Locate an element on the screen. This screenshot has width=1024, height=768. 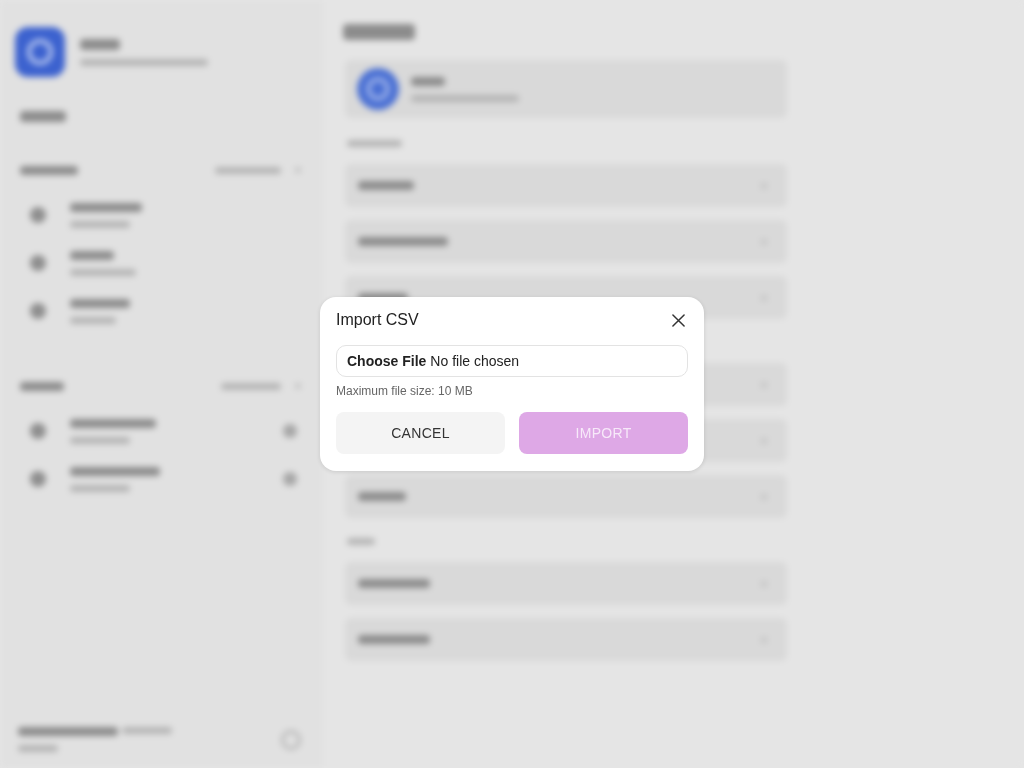
file-input-field: Choose File No file chosen is located at coordinates (512, 361).